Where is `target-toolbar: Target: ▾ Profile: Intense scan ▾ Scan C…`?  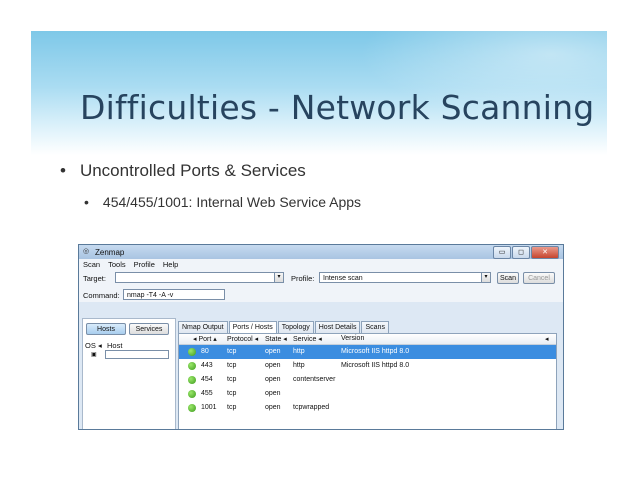 target-toolbar: Target: ▾ Profile: Intense scan ▾ Scan C… is located at coordinates (321, 278).